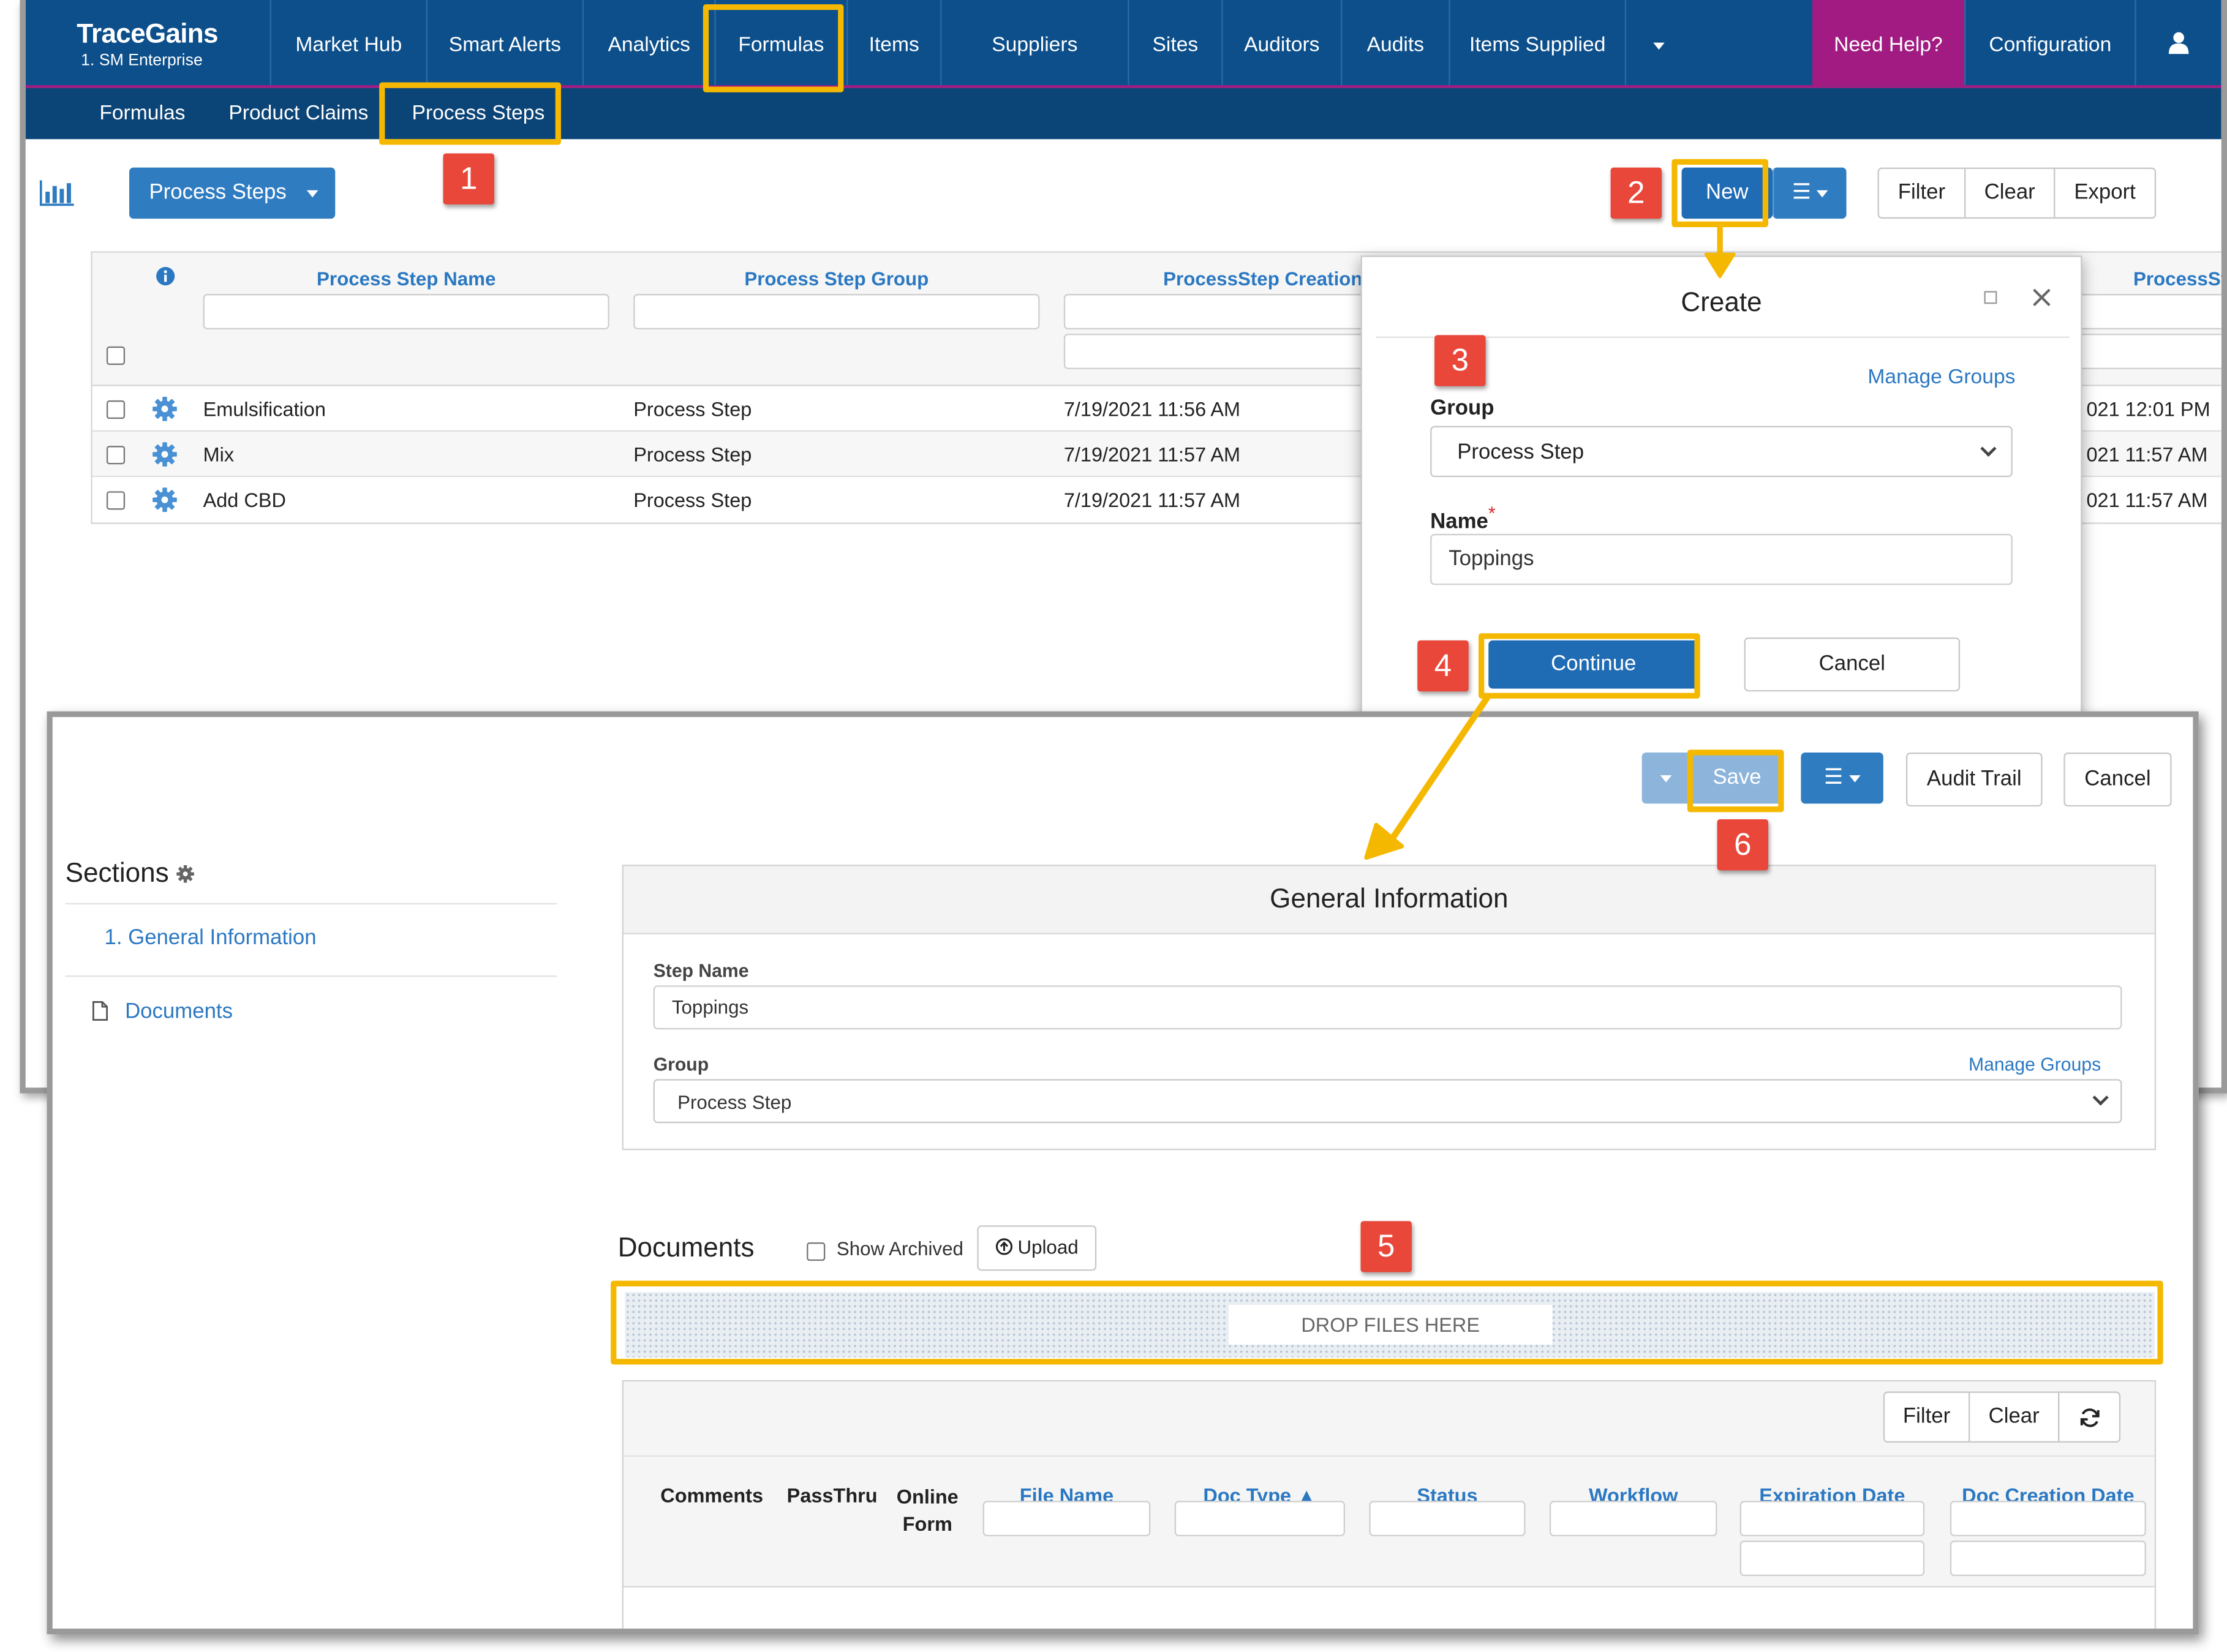 The height and width of the screenshot is (1652, 2227). Describe the element at coordinates (1427, 777) in the screenshot. I see `arrow-continue-to-detail` at that location.